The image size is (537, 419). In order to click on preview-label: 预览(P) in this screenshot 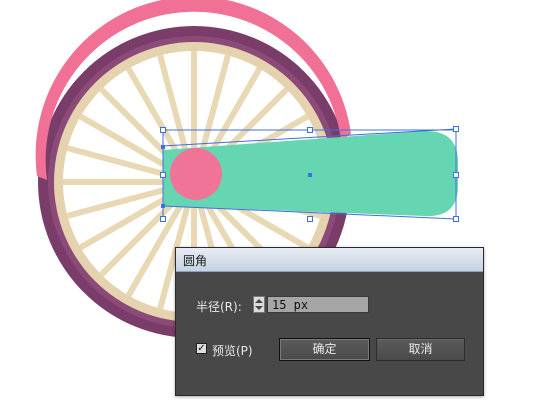, I will do `click(232, 350)`.